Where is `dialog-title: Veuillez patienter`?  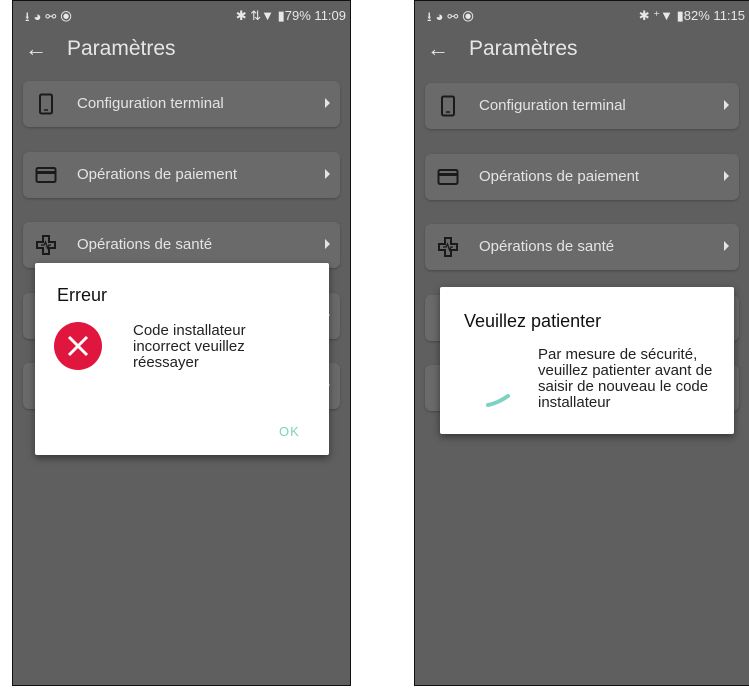
dialog-title: Veuillez patienter is located at coordinates (533, 321).